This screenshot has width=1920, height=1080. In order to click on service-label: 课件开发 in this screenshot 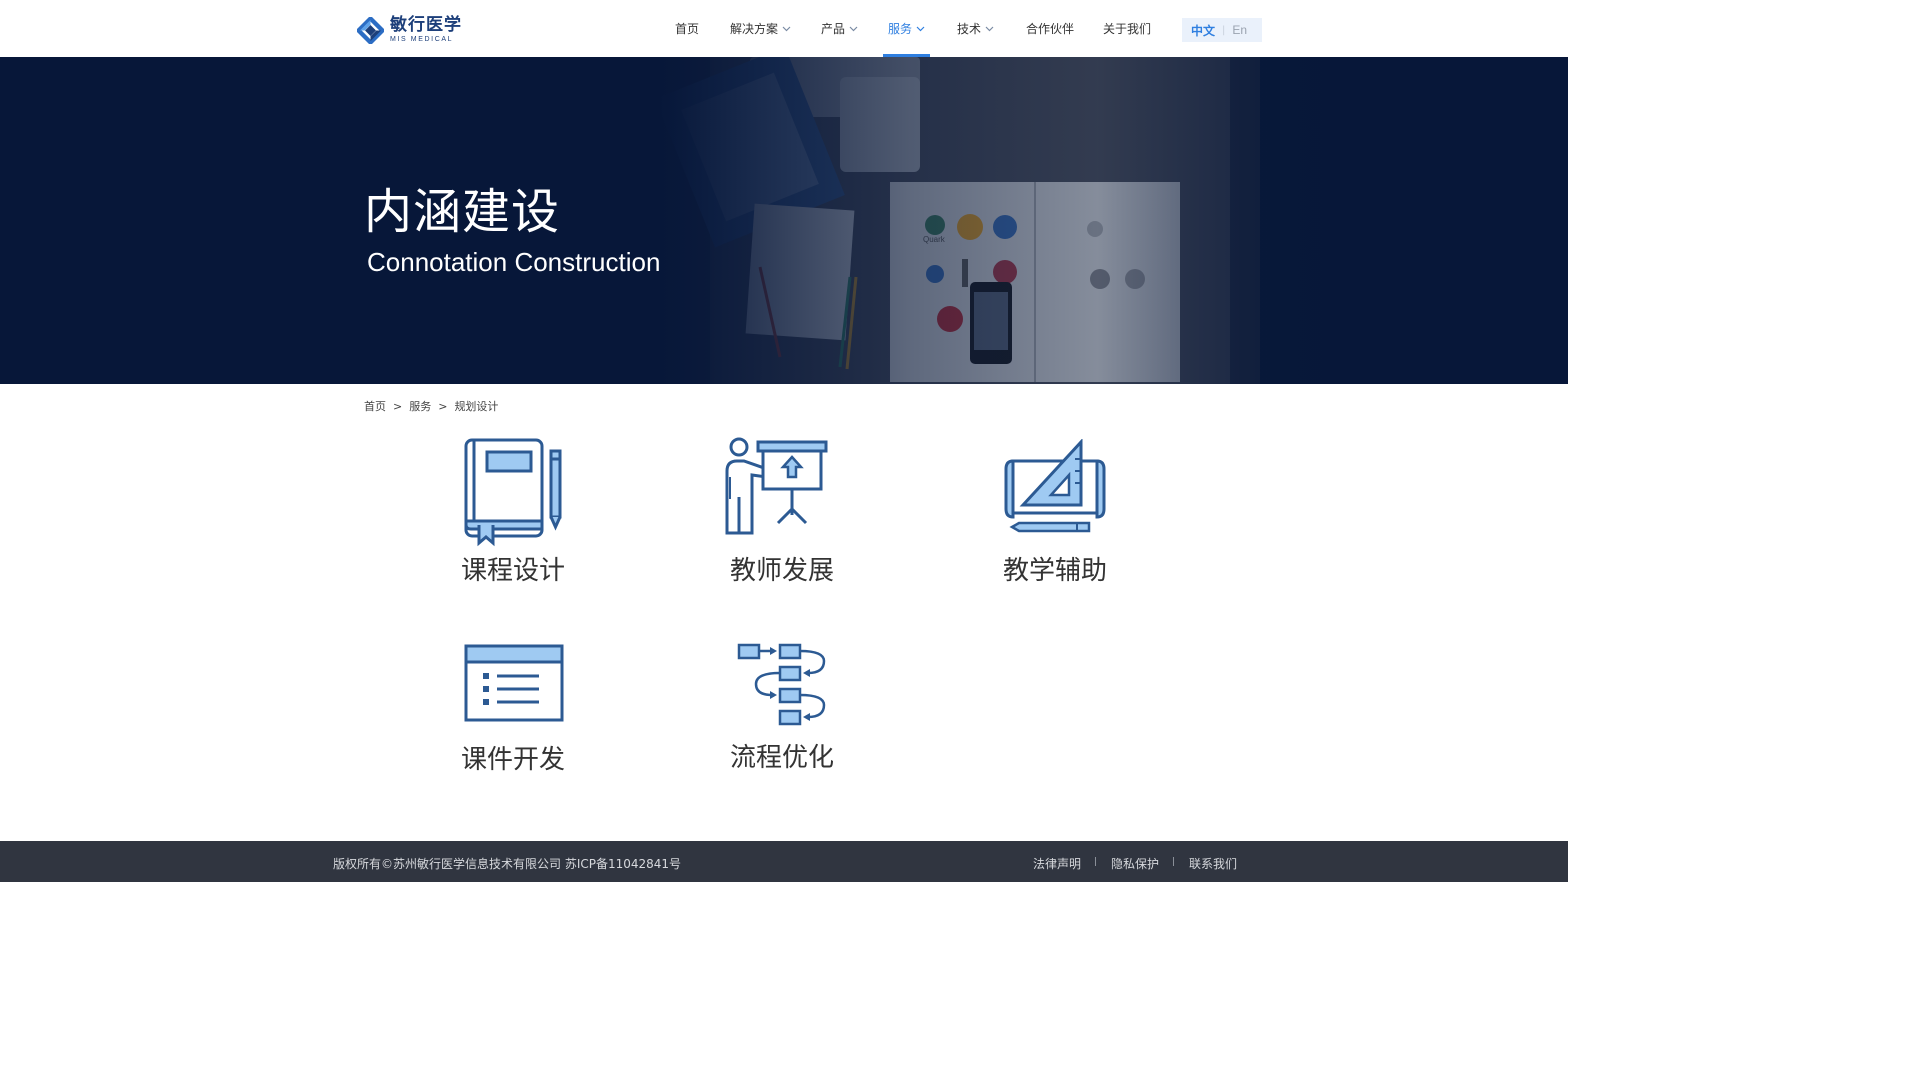, I will do `click(512, 760)`.